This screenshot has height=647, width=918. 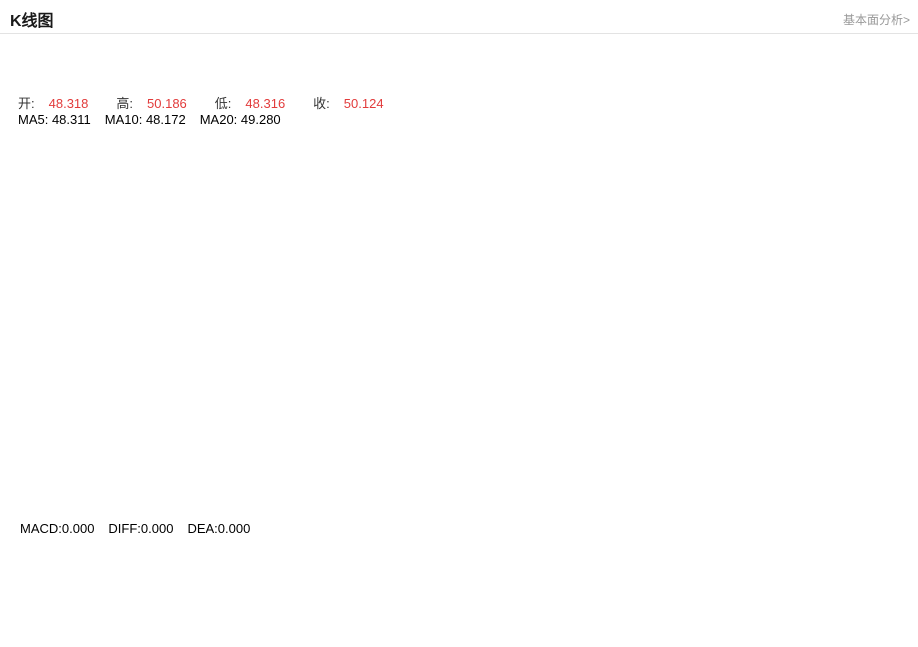 What do you see at coordinates (57, 528) in the screenshot?
I see `macd-value-legend: MACD:0.000` at bounding box center [57, 528].